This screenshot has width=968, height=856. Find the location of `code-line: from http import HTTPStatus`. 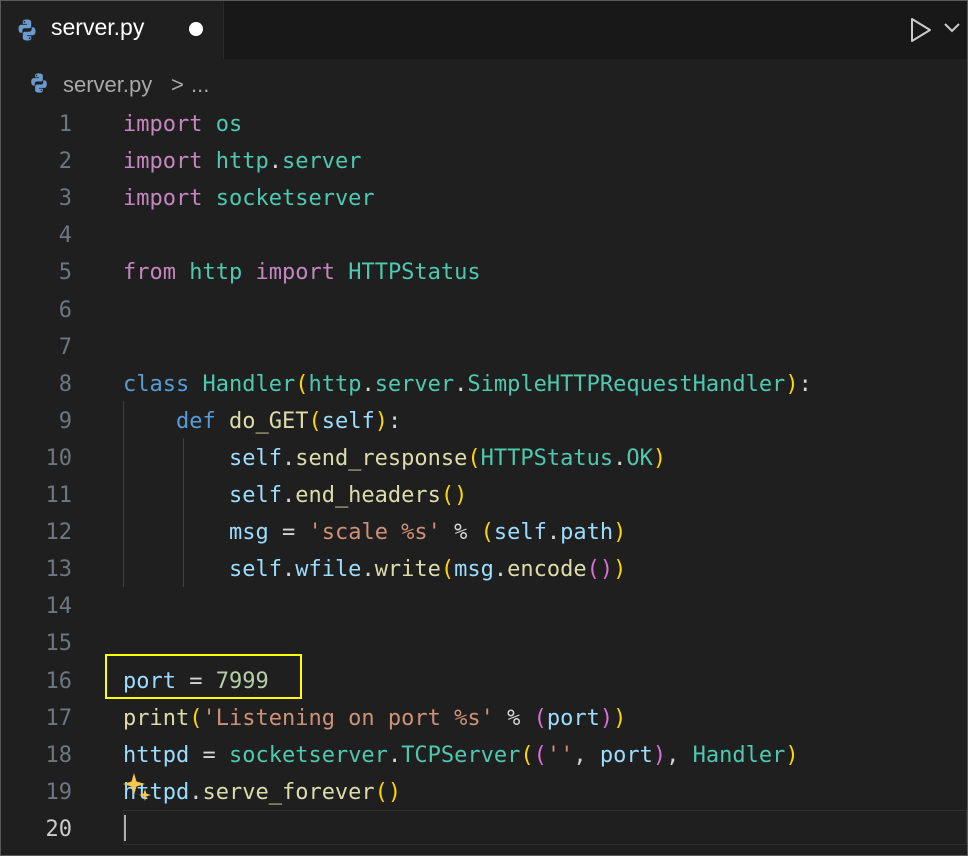

code-line: from http import HTTPStatus is located at coordinates (302, 272).